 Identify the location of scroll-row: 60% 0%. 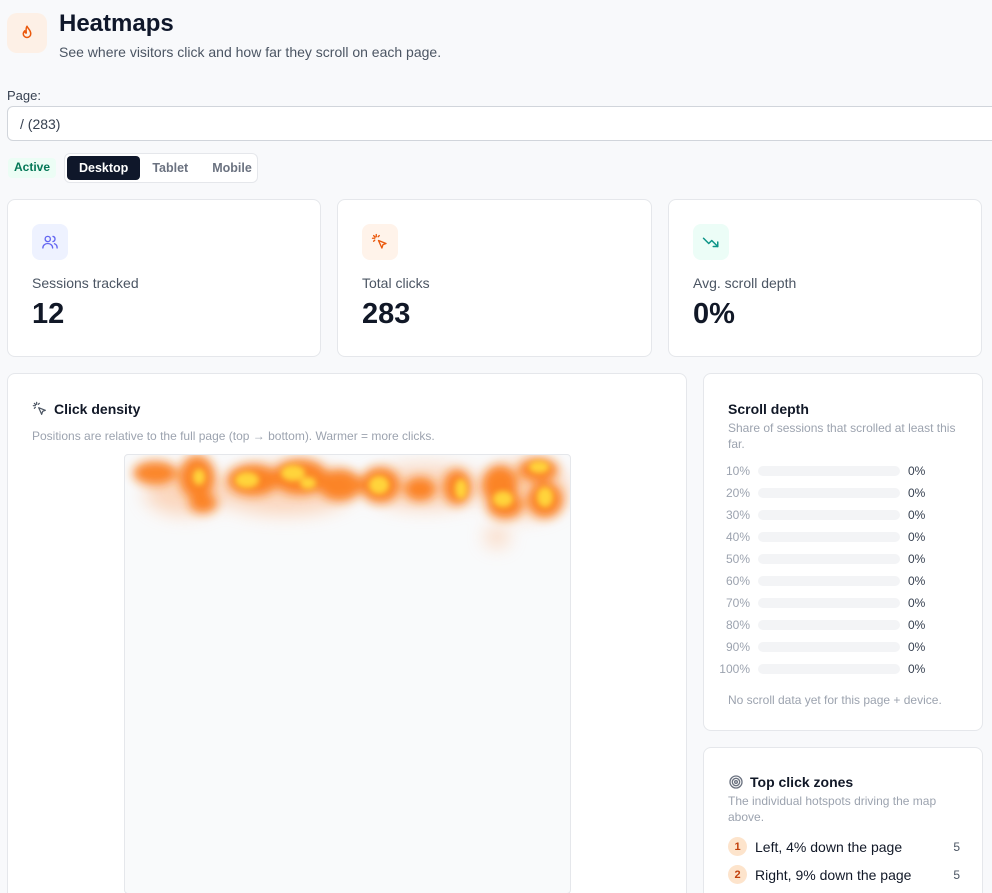
(829, 581).